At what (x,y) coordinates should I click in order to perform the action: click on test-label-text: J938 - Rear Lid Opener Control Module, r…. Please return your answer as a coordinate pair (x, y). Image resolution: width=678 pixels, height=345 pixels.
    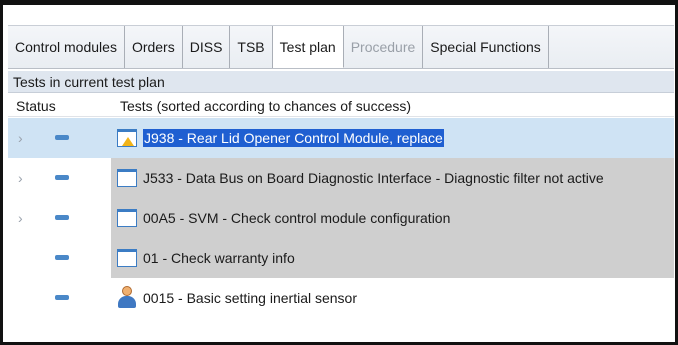
    Looking at the image, I should click on (293, 138).